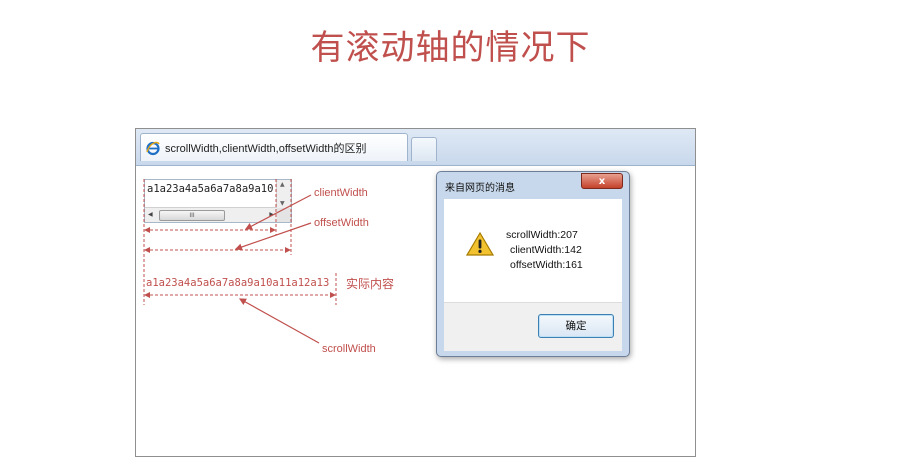 Image resolution: width=901 pixels, height=464 pixels. I want to click on new-tab-button, so click(424, 149).